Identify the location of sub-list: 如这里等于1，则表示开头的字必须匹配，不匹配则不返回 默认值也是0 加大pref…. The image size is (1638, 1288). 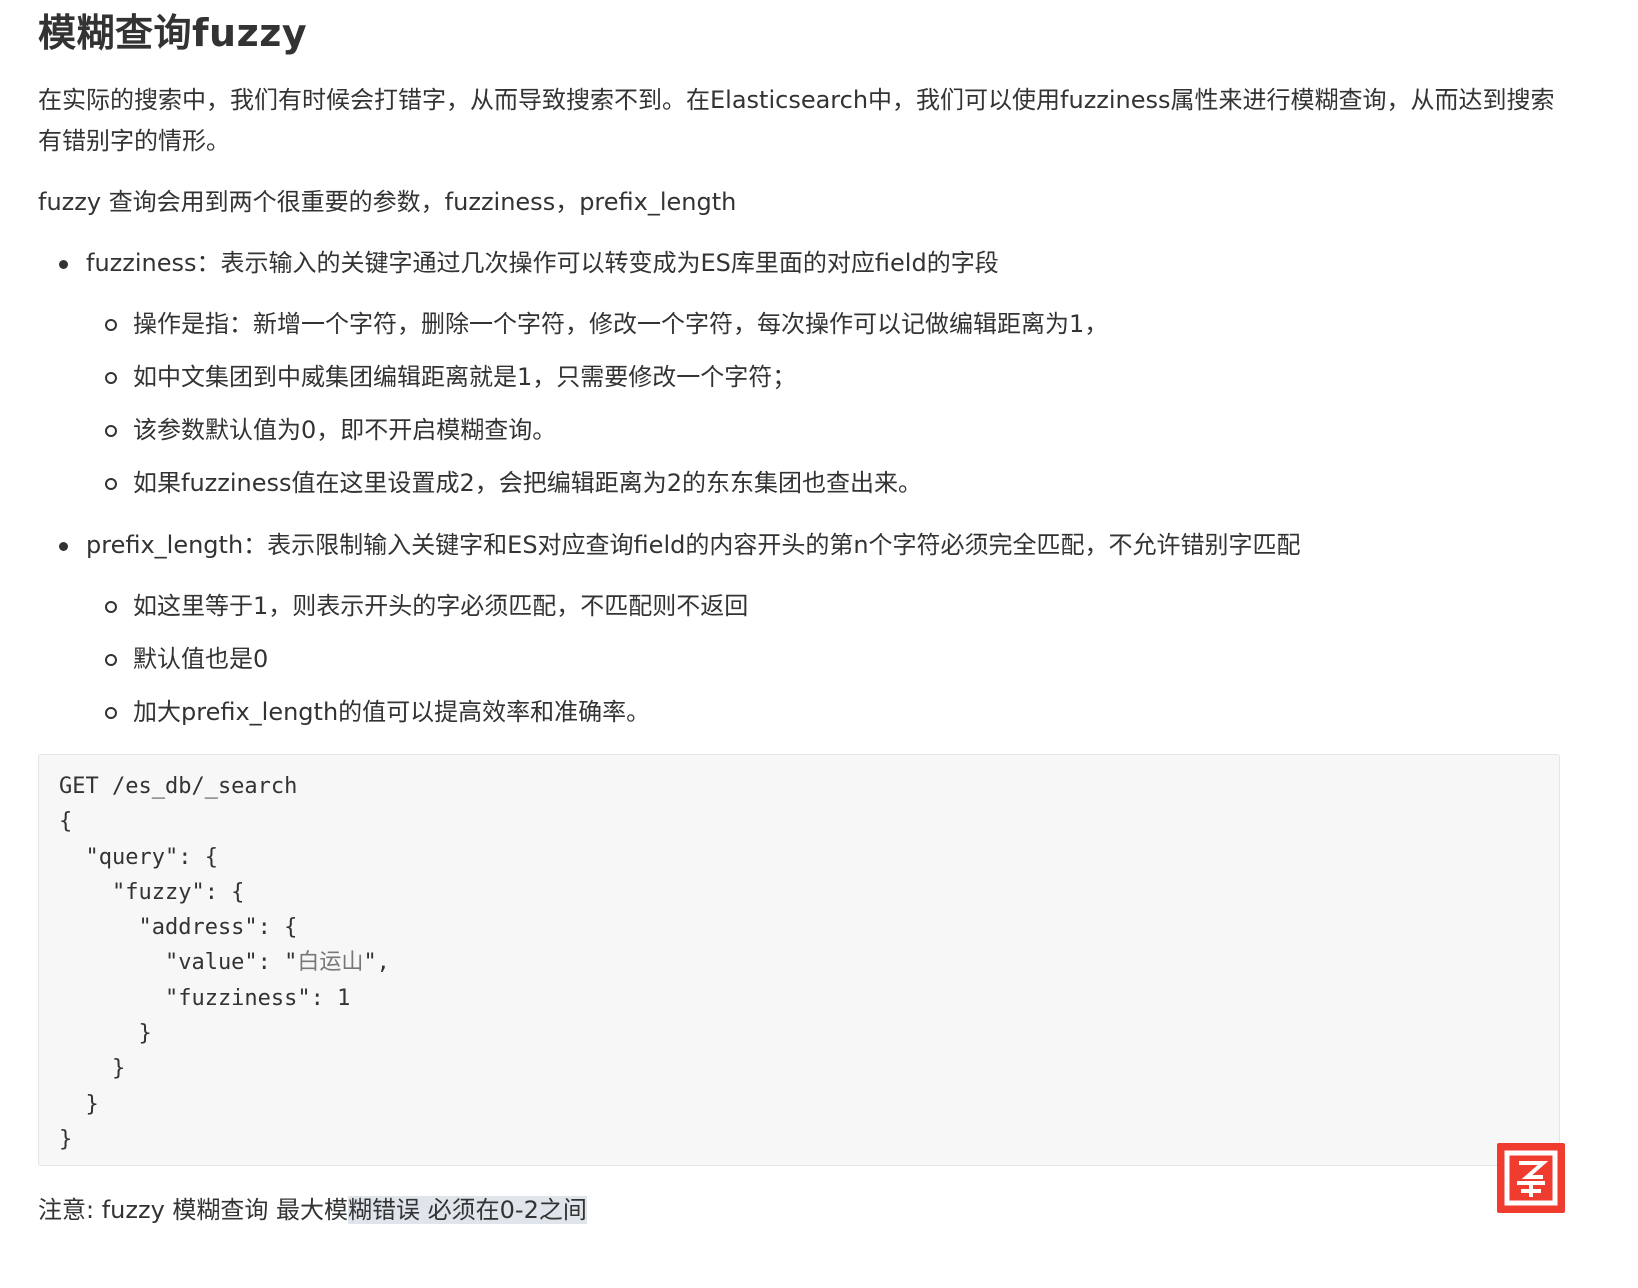
(824, 659).